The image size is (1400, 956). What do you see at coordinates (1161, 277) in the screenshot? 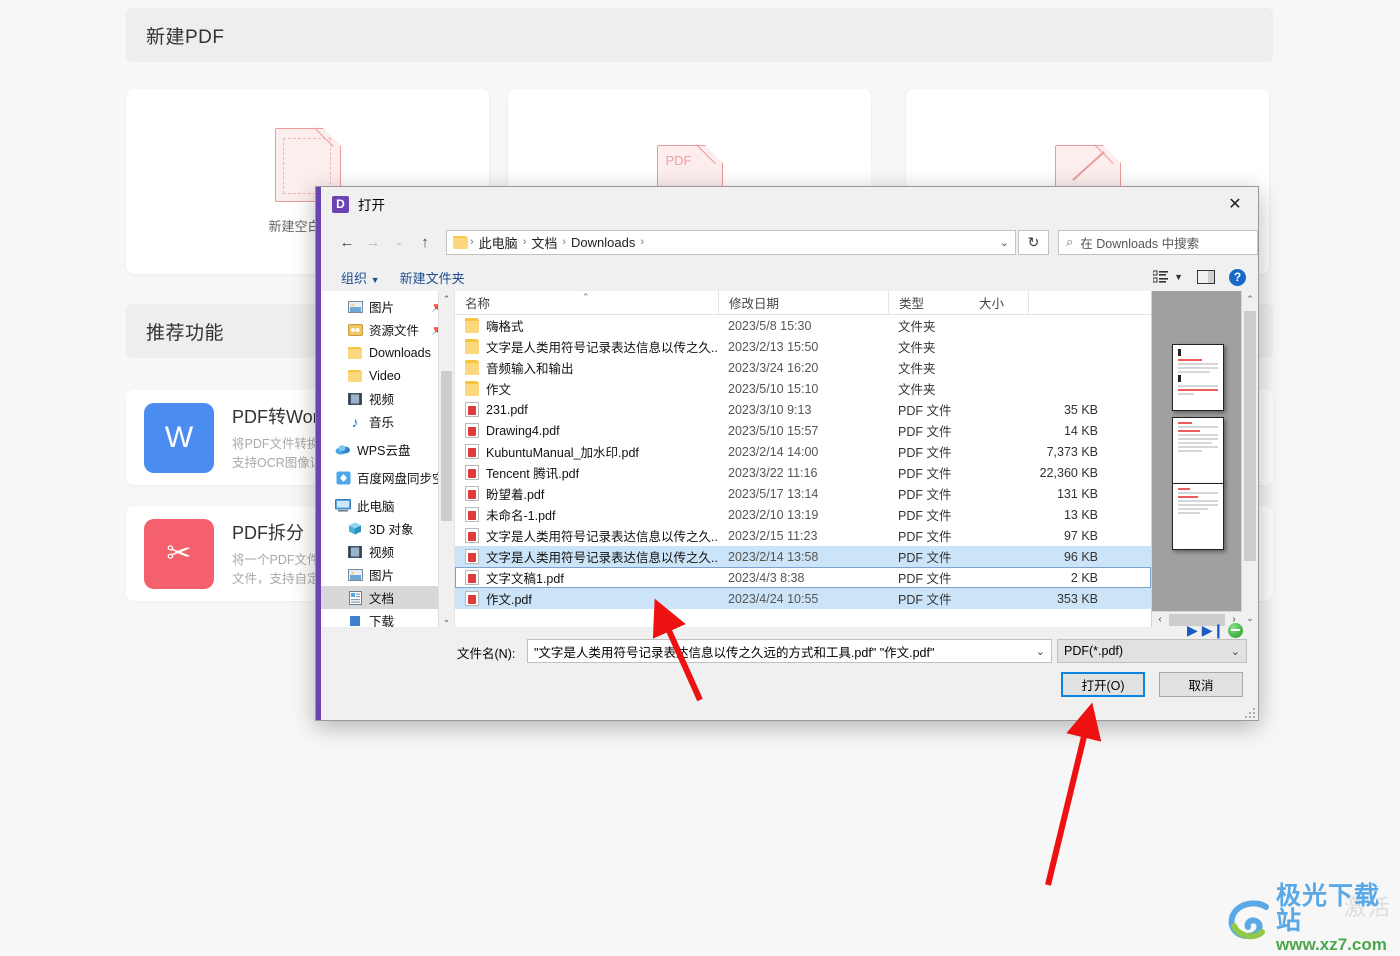
I see `view-list-icon` at bounding box center [1161, 277].